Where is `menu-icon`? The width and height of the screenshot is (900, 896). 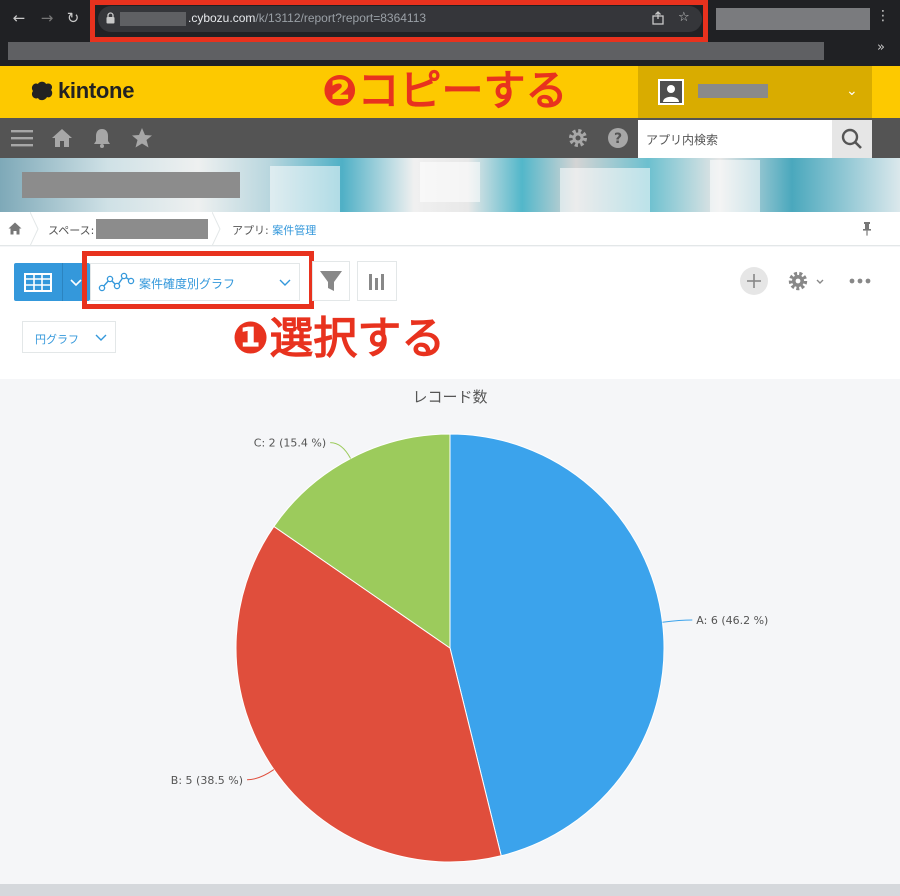 menu-icon is located at coordinates (22, 138).